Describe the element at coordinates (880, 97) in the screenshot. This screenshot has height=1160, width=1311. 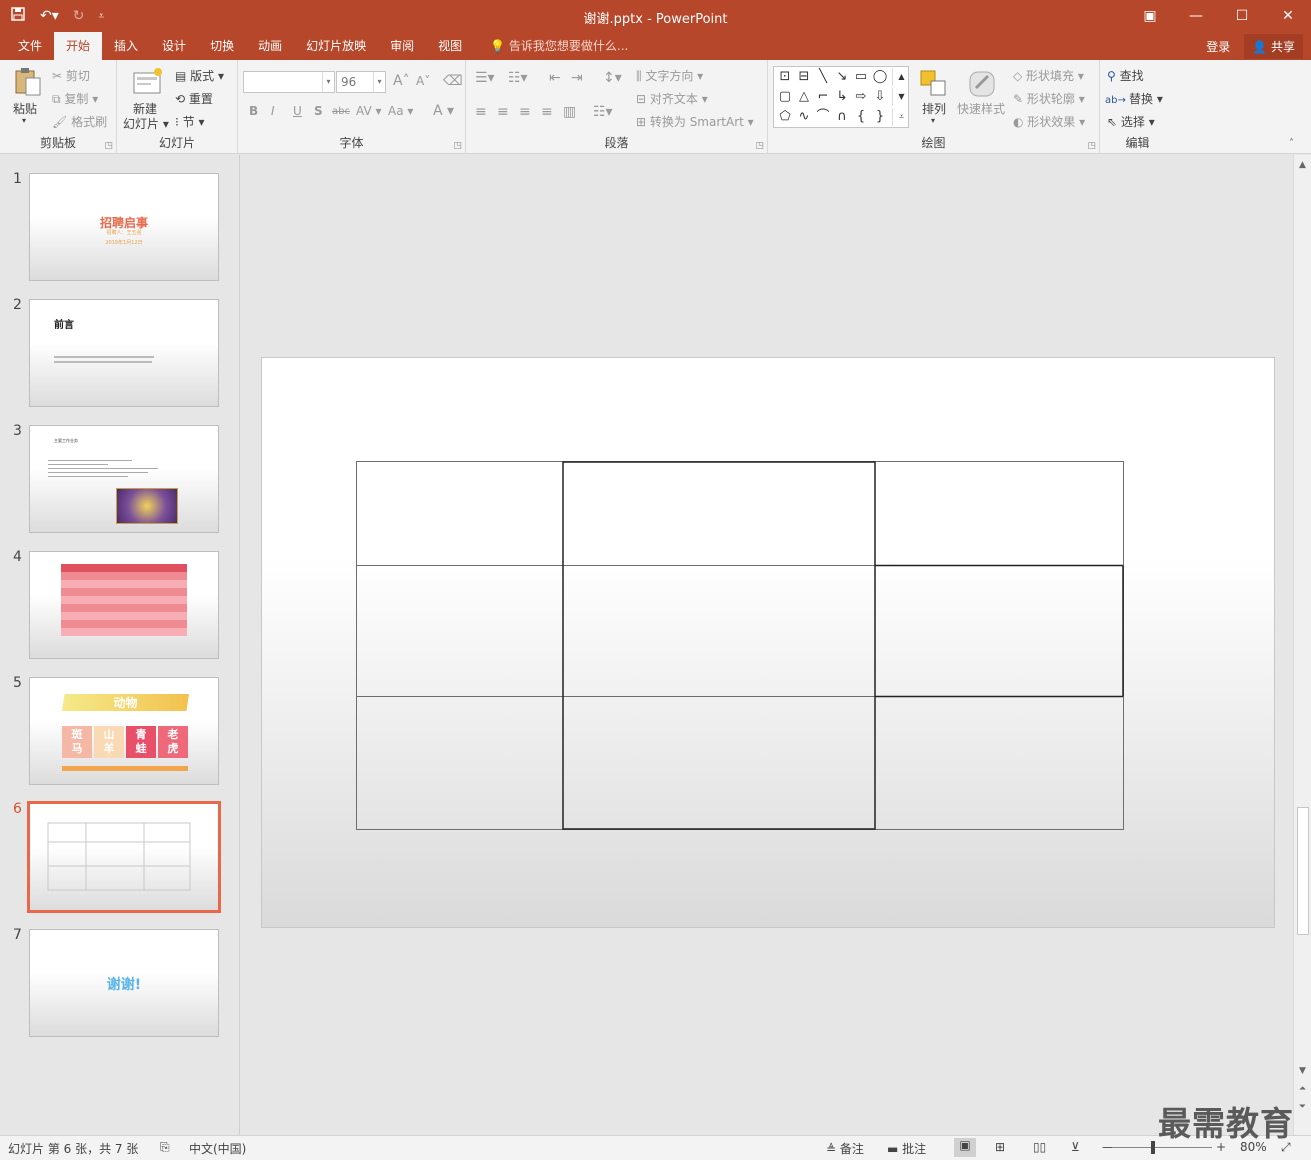
I see `down-arrow-shape-icon: ⇩` at that location.